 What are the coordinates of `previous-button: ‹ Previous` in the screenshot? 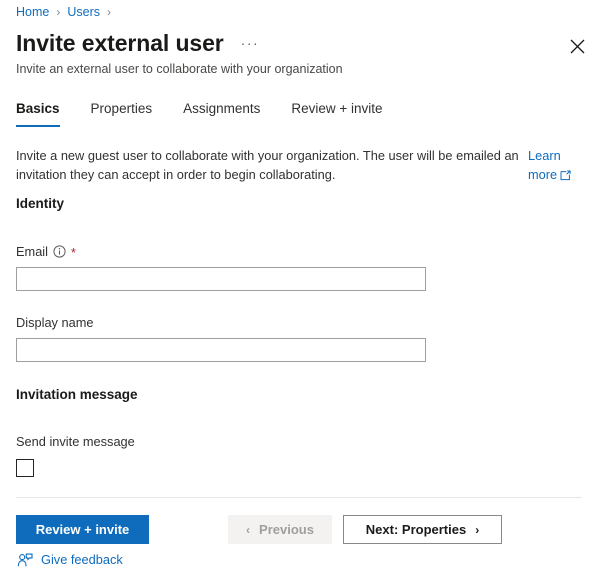 It's located at (280, 529).